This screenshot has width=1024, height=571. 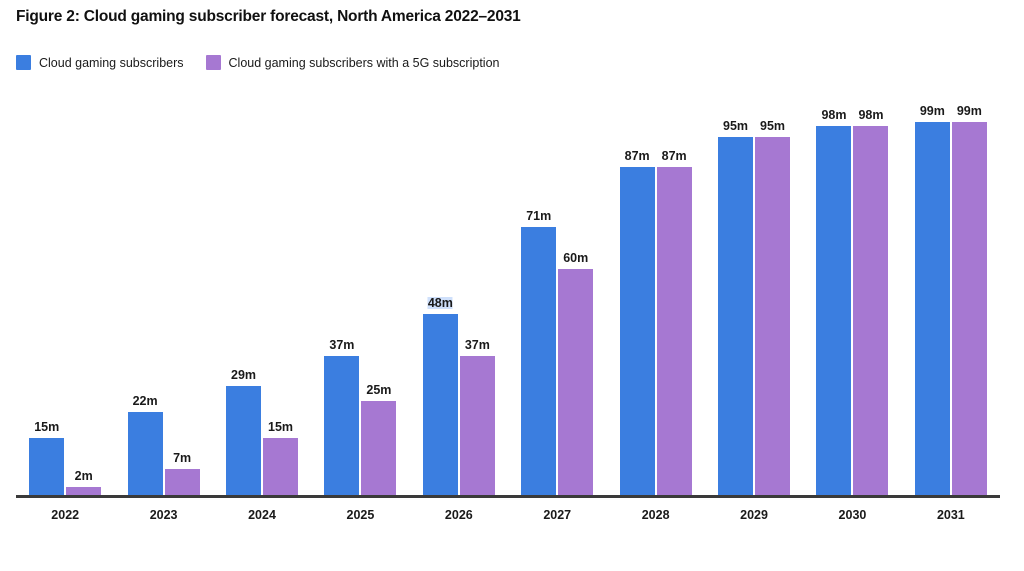 I want to click on bar-pair: 15m 2m, so click(x=65, y=297).